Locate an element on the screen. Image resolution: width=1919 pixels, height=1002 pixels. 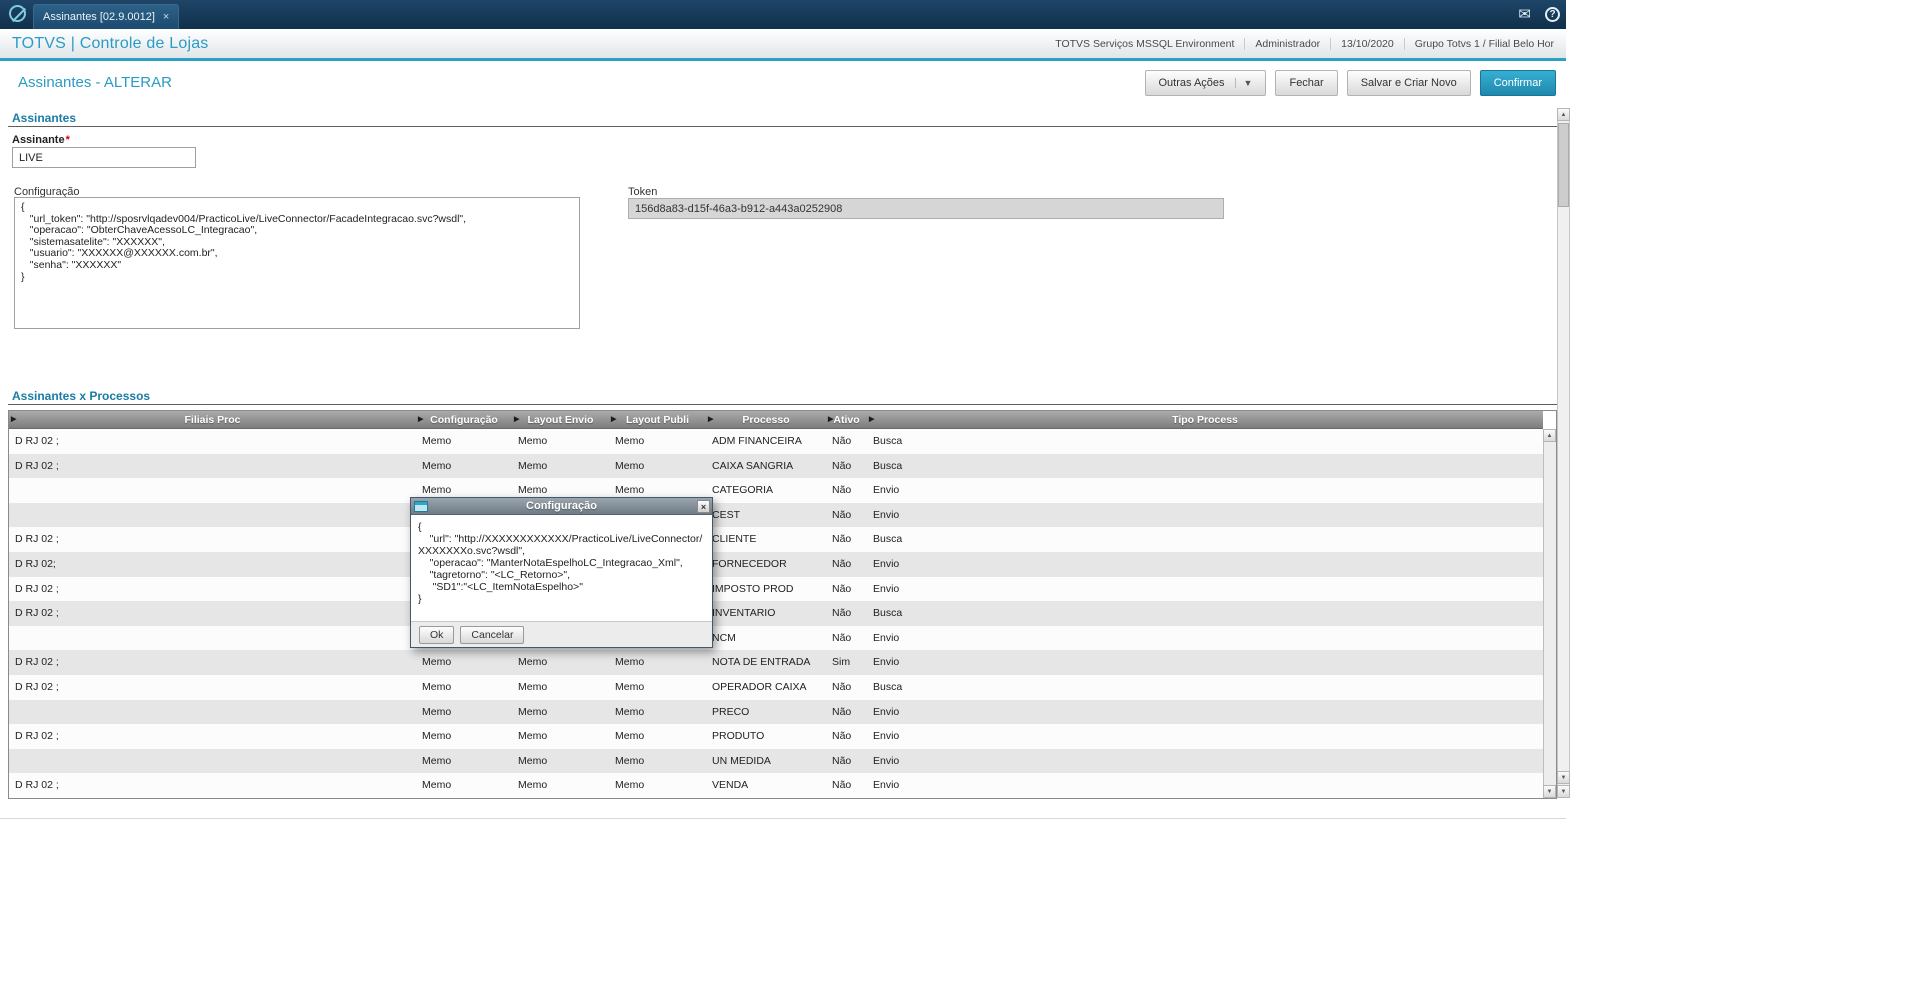
table-cell: INVENTARIO is located at coordinates (766, 613).